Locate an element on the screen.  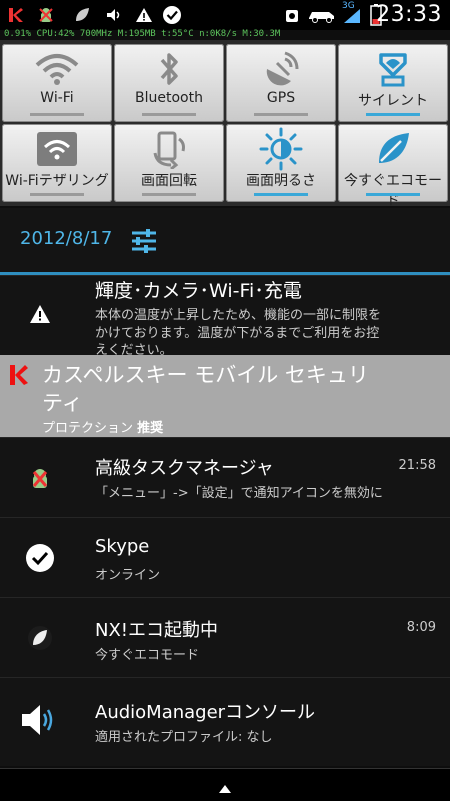
notification-task-manager: 高級タスクマネージャ 21:58 「メニュー」->「設定」で通知アイコンを無効に is located at coordinates (225, 477).